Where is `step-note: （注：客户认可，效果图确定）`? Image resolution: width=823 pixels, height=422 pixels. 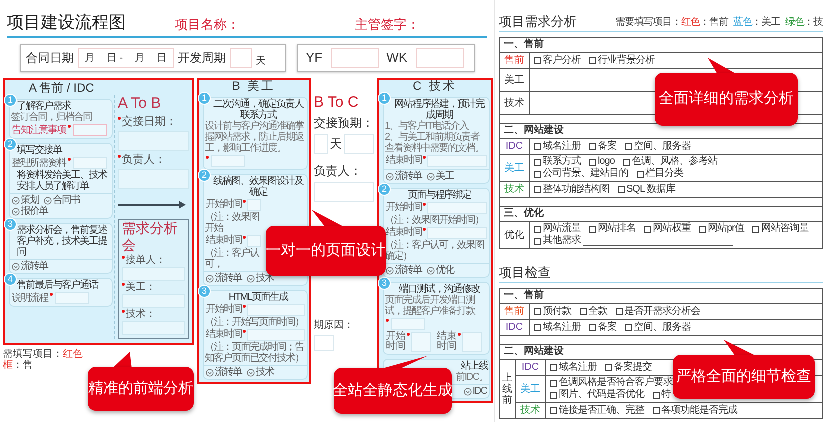
step-note: （注：客户认可，效果图确定） is located at coordinates (435, 251).